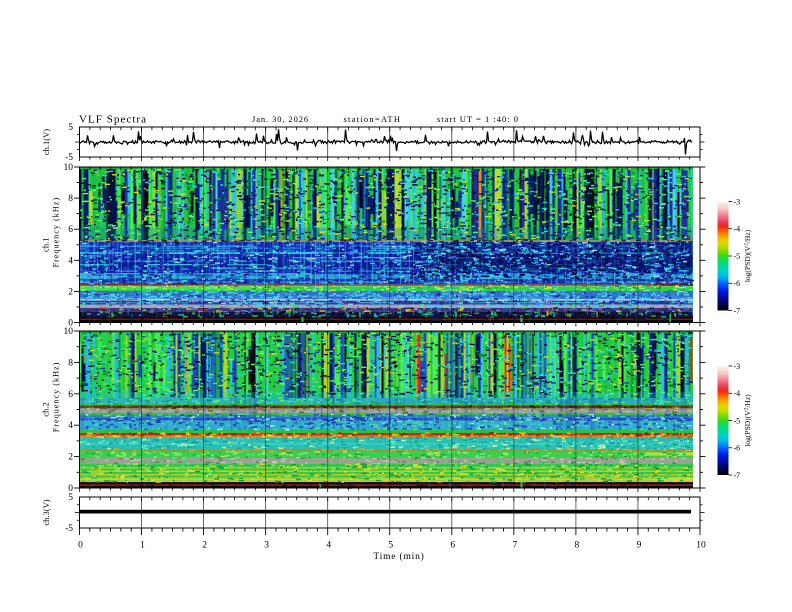 This screenshot has width=792, height=612. Describe the element at coordinates (266, 546) in the screenshot. I see `svg-text: 3` at that location.